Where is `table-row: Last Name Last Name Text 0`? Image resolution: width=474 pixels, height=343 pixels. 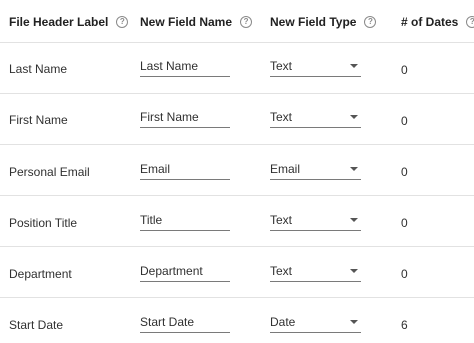 table-row: Last Name Last Name Text 0 is located at coordinates (237, 68).